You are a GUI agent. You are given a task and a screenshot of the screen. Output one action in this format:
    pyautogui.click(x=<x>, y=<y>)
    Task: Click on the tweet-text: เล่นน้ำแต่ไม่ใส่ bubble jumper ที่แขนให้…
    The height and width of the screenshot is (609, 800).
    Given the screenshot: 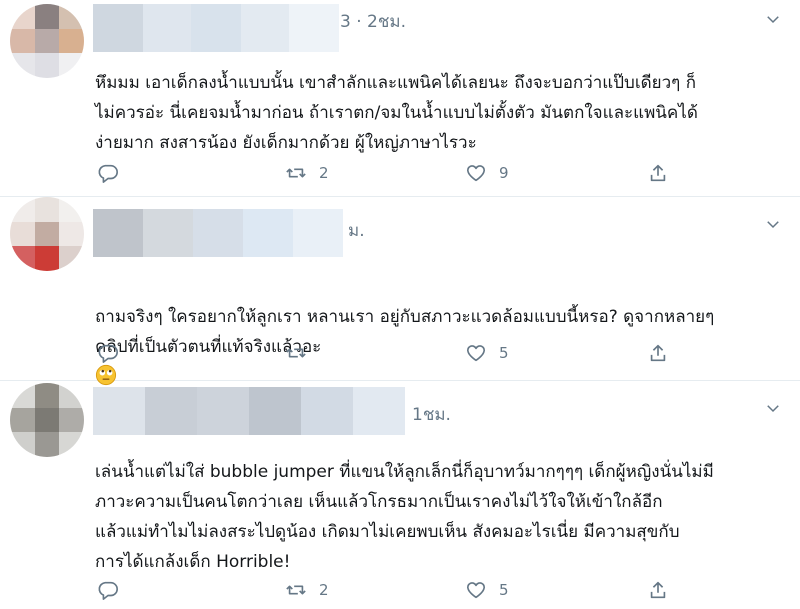 What is the action you would take?
    pyautogui.click(x=404, y=517)
    